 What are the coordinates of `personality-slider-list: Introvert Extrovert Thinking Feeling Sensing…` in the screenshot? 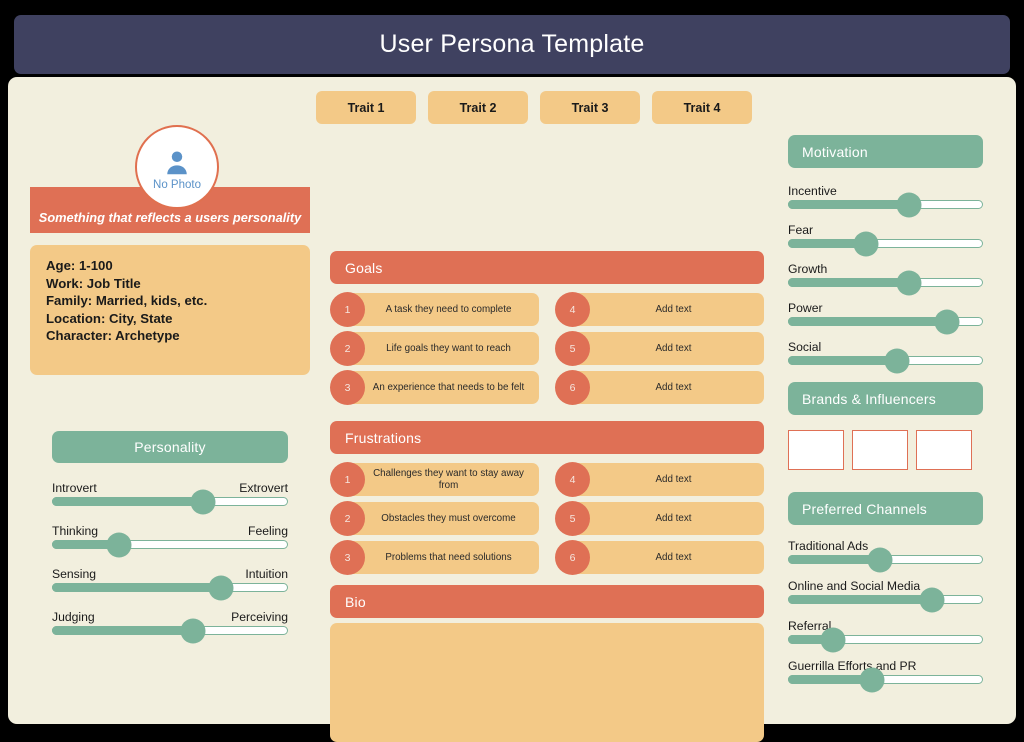 It's located at (170, 562).